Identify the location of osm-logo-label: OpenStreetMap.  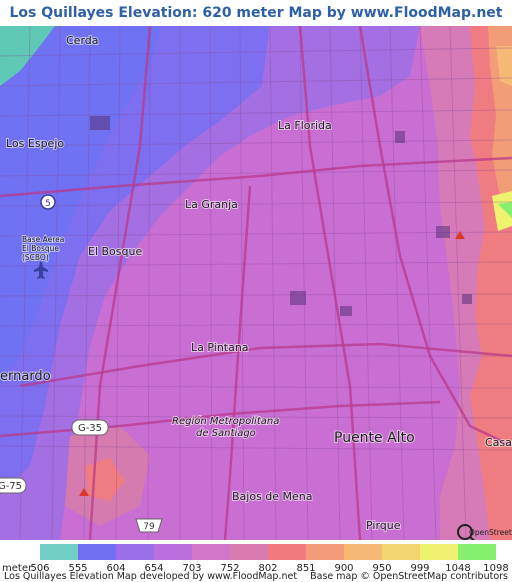
(490, 532).